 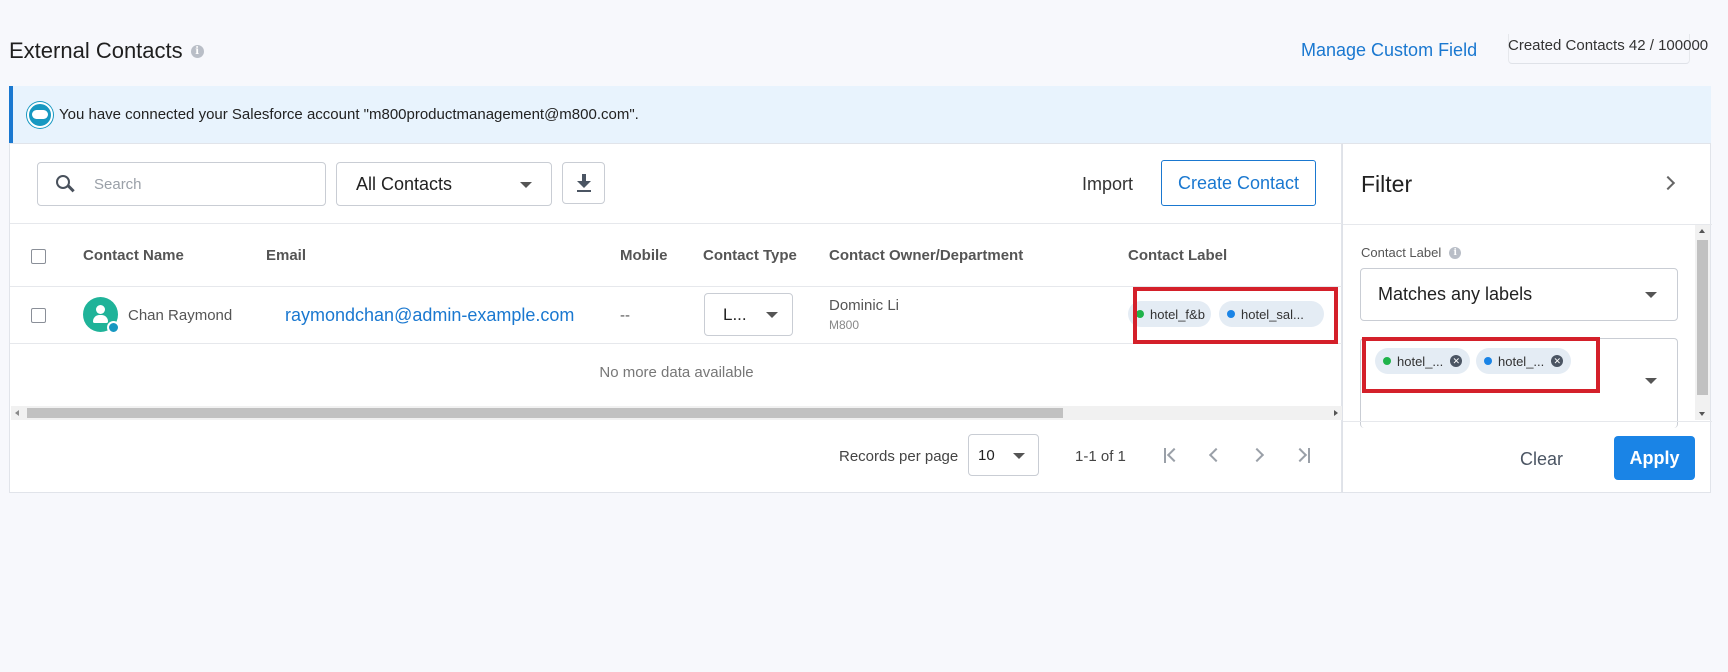 What do you see at coordinates (1654, 458) in the screenshot?
I see `apply-button: Apply` at bounding box center [1654, 458].